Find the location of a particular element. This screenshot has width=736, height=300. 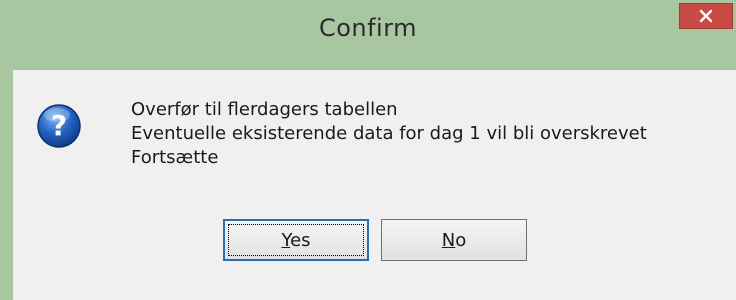

close-icon is located at coordinates (706, 16).